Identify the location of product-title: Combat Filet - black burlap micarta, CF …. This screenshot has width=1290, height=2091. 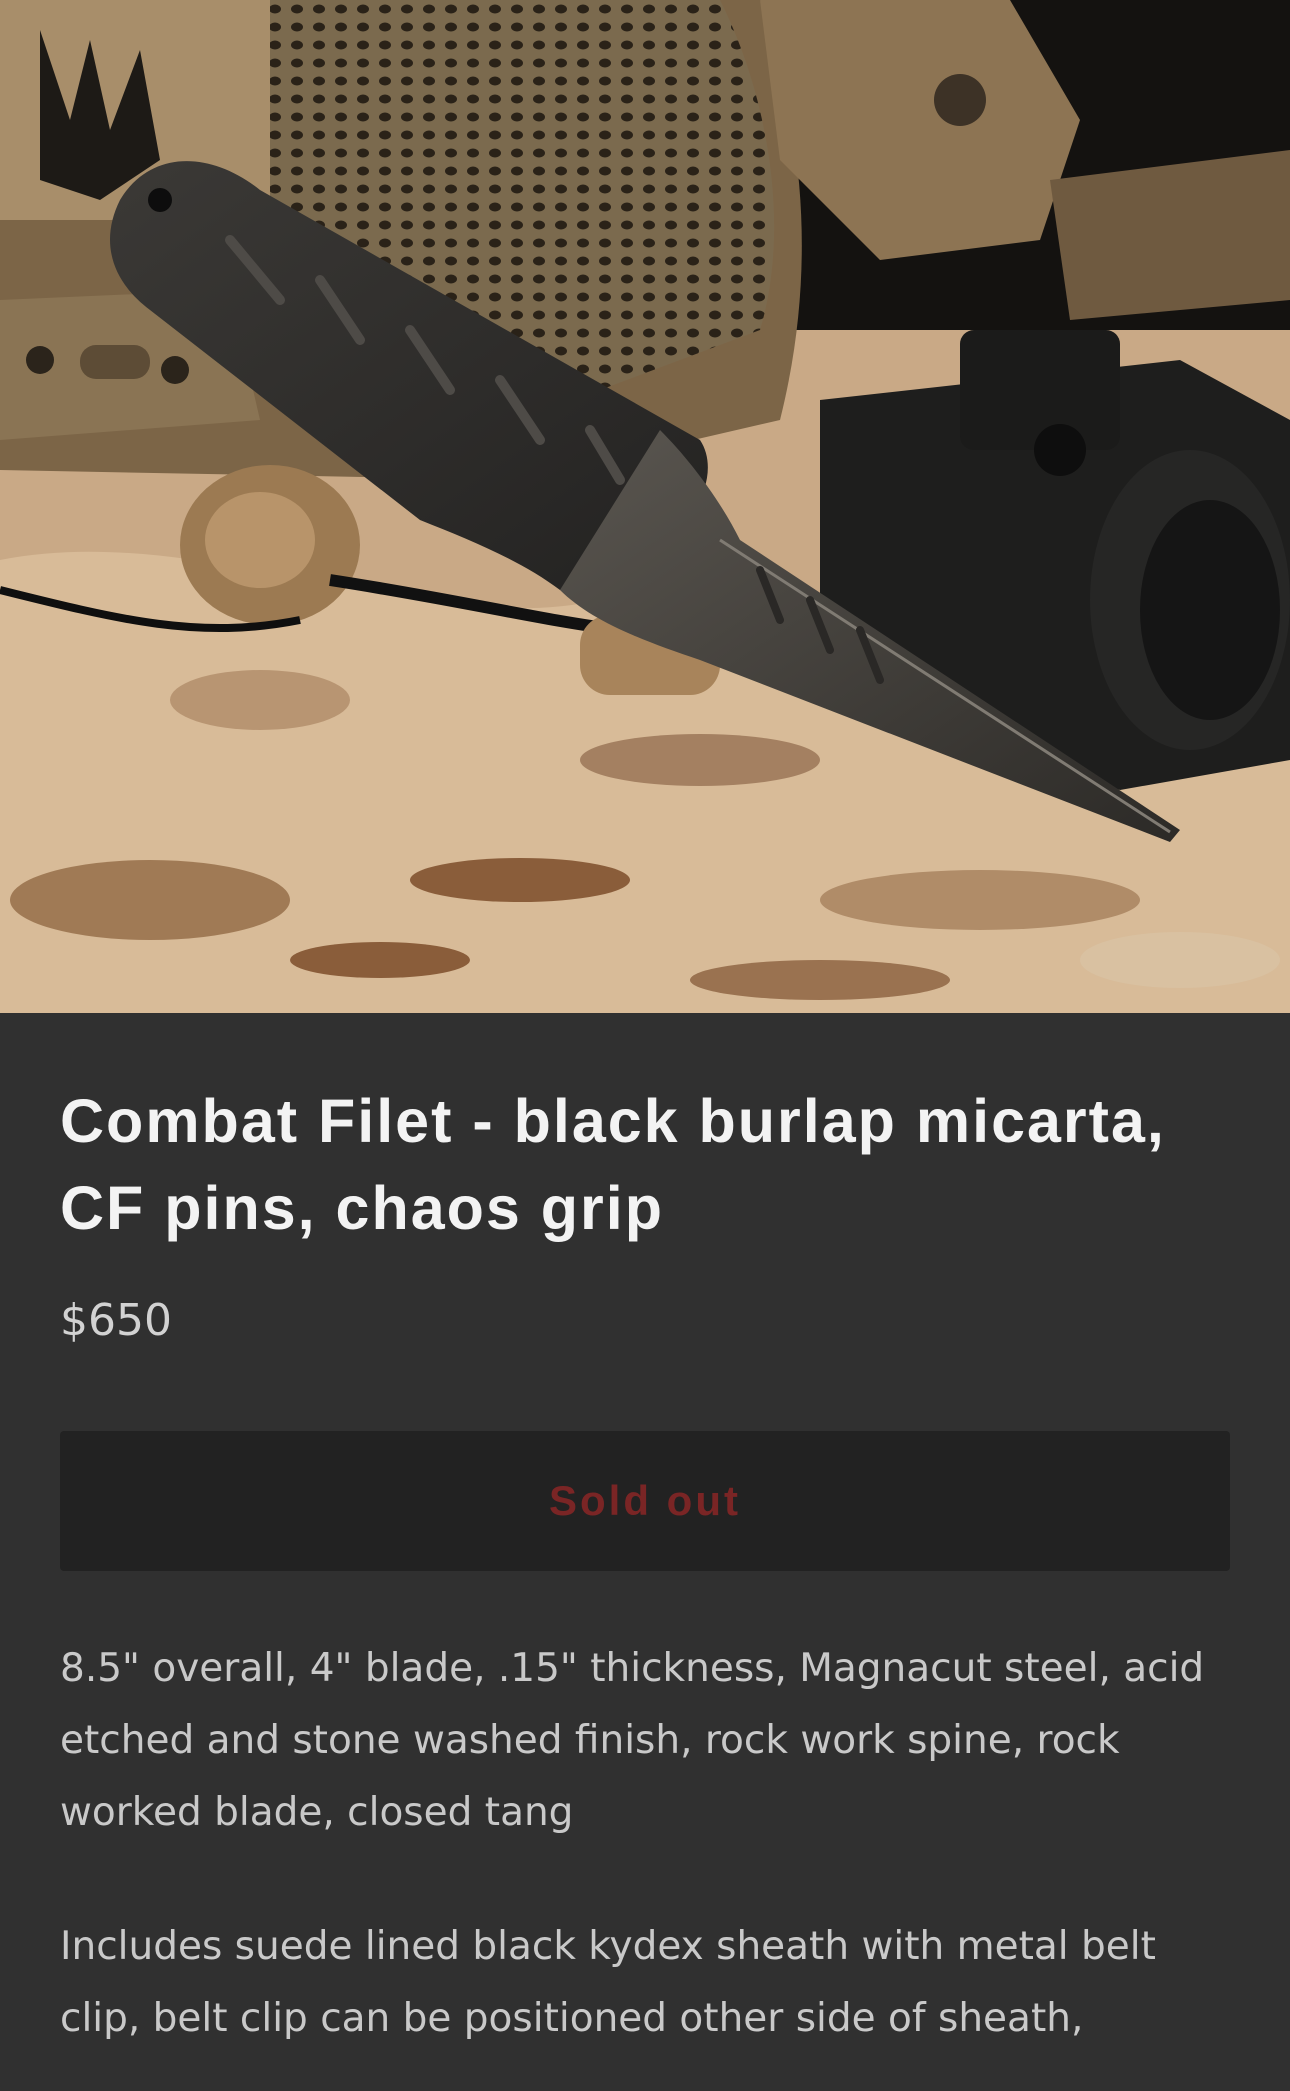
(613, 1164).